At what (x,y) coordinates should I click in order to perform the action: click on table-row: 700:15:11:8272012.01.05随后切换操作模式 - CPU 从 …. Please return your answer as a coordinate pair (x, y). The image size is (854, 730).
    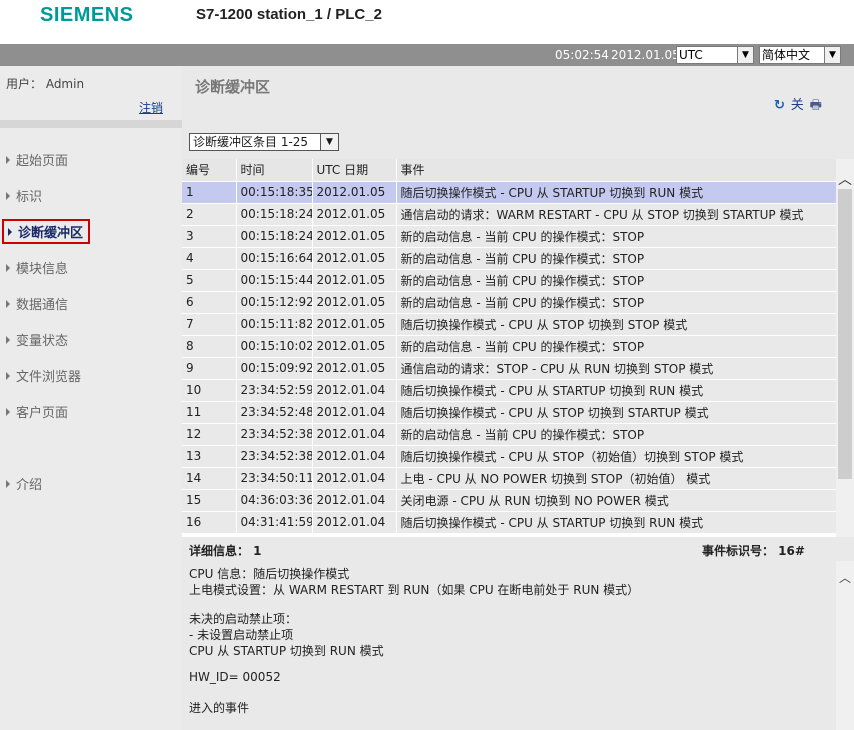
    Looking at the image, I should click on (509, 324).